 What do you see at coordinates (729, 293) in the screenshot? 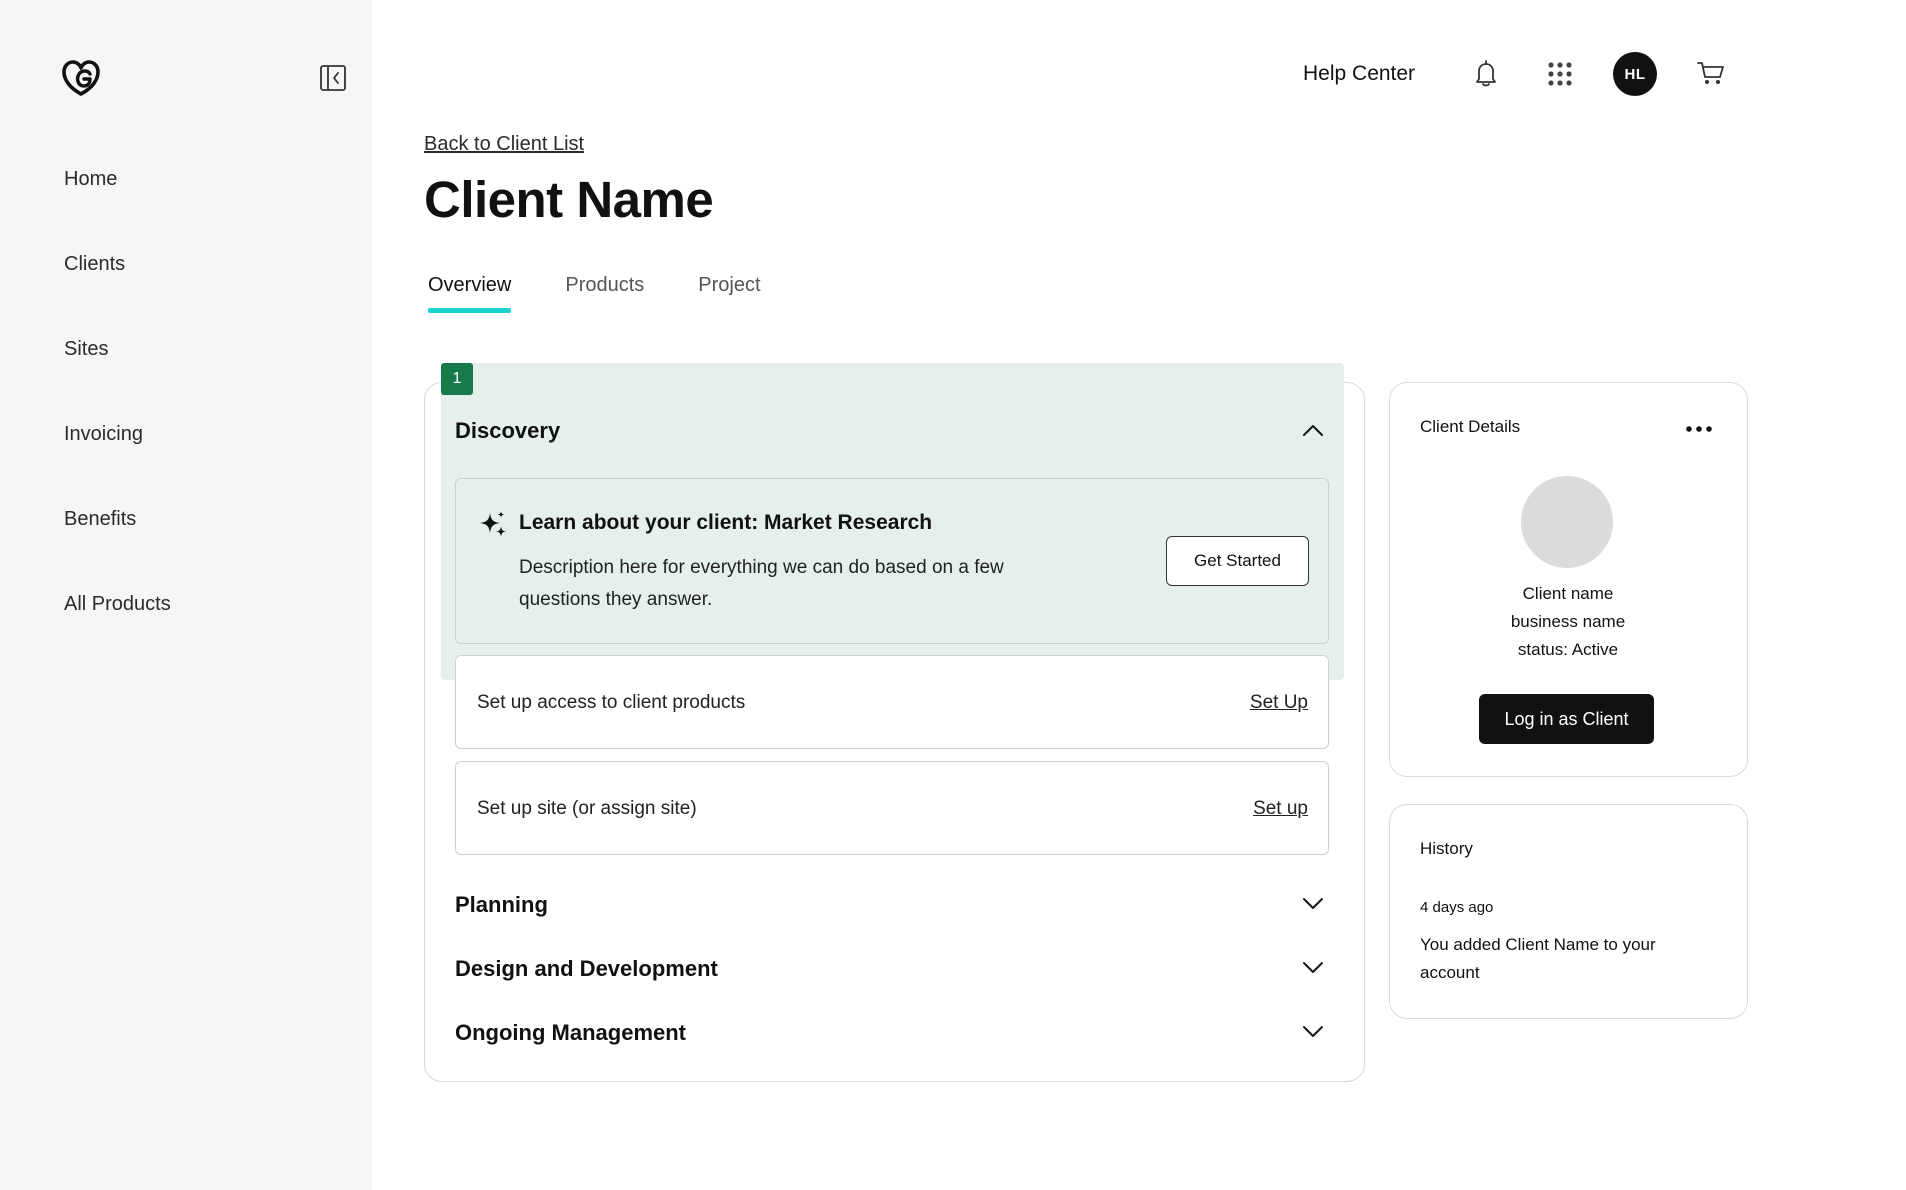
I see `tab-project: Project` at bounding box center [729, 293].